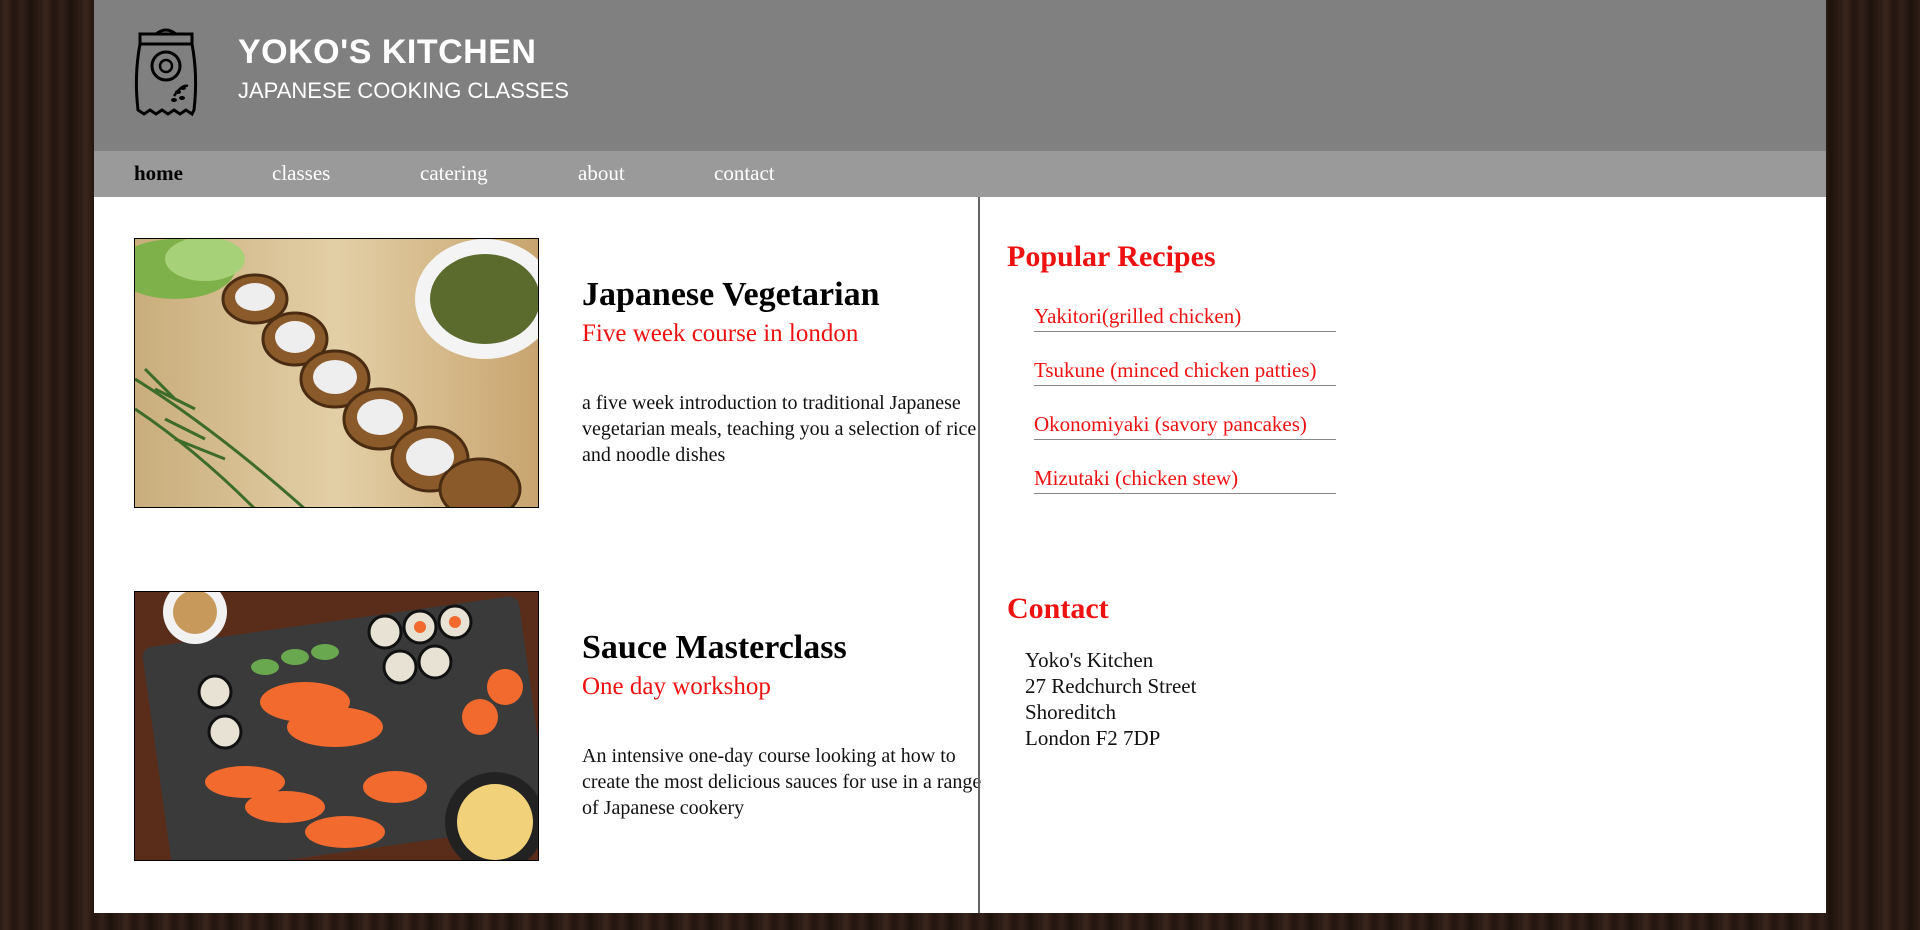  I want to click on nav-item-contact: contact, so click(744, 173).